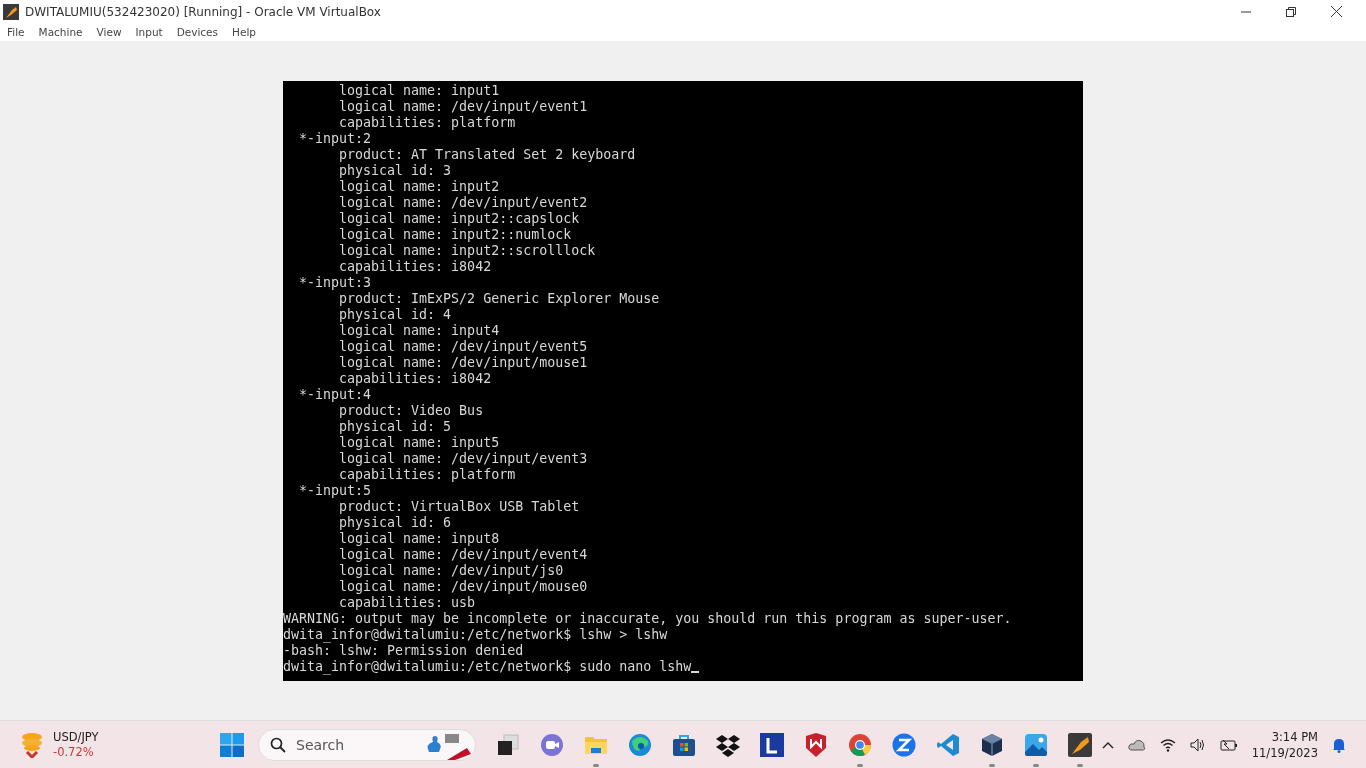 Image resolution: width=1366 pixels, height=768 pixels. What do you see at coordinates (640, 744) in the screenshot?
I see `browser-icon` at bounding box center [640, 744].